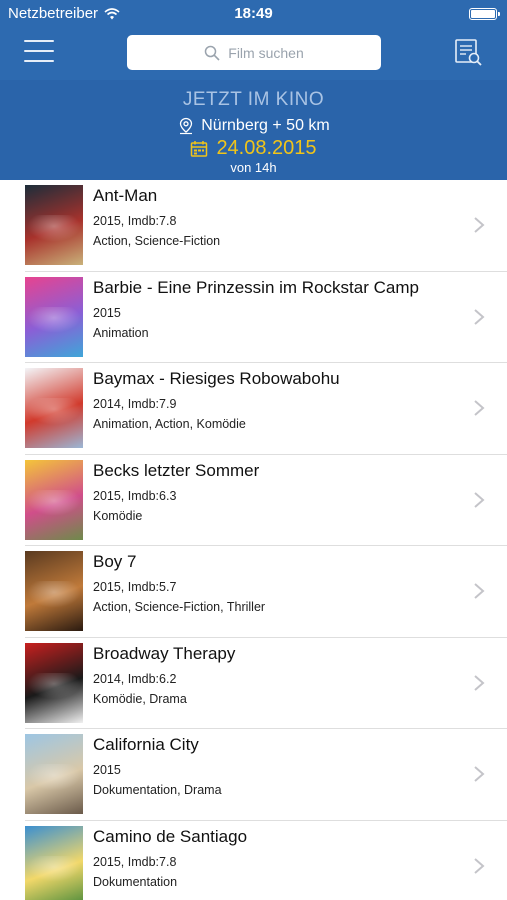 This screenshot has width=507, height=900. Describe the element at coordinates (468, 52) in the screenshot. I see `list-search-icon` at that location.